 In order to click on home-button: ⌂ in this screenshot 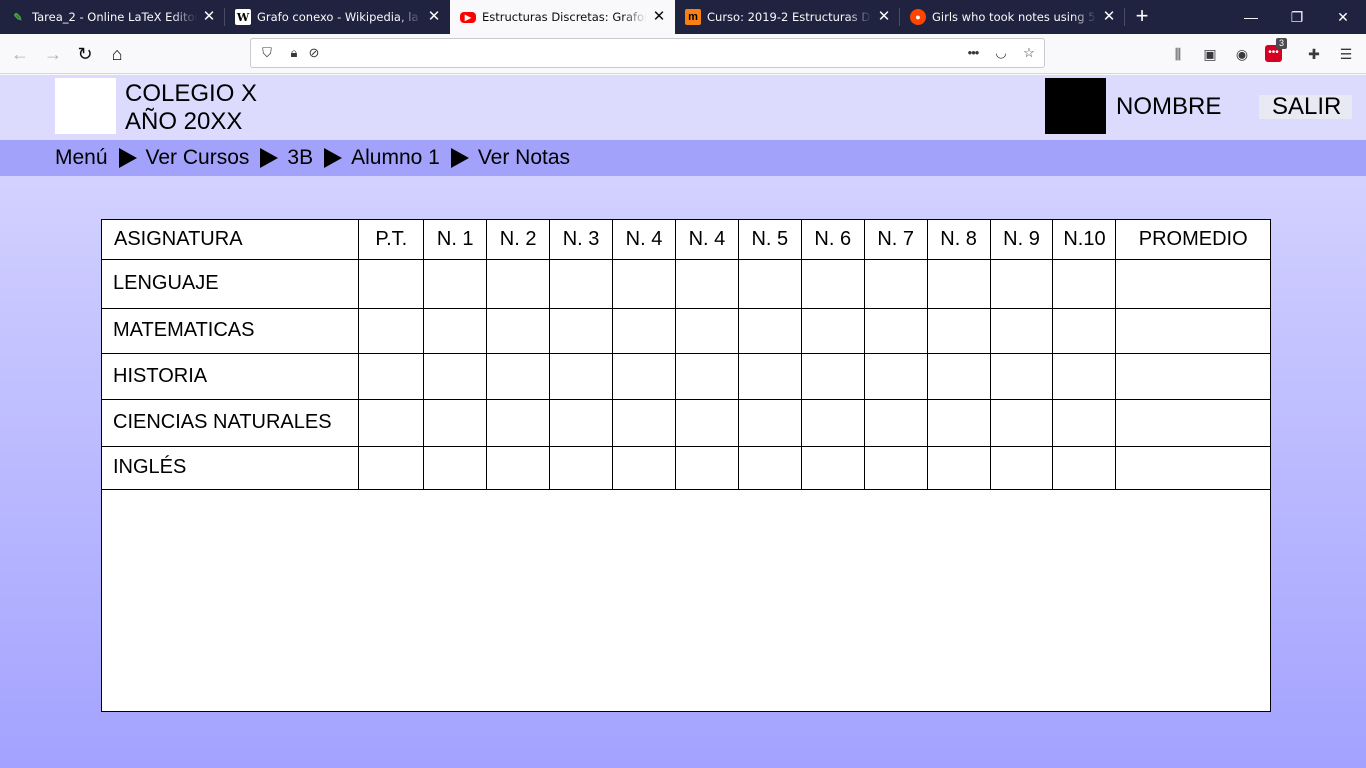, I will do `click(117, 54)`.